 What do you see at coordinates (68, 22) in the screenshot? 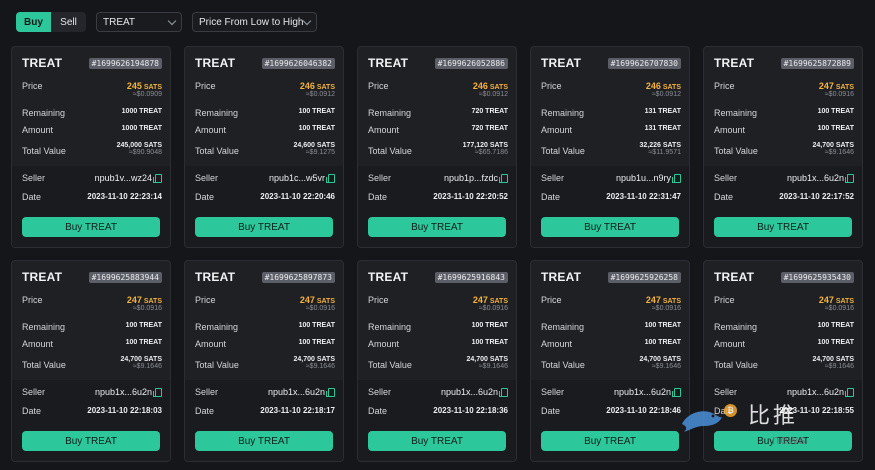
I see `sell-tab-button: Sell` at bounding box center [68, 22].